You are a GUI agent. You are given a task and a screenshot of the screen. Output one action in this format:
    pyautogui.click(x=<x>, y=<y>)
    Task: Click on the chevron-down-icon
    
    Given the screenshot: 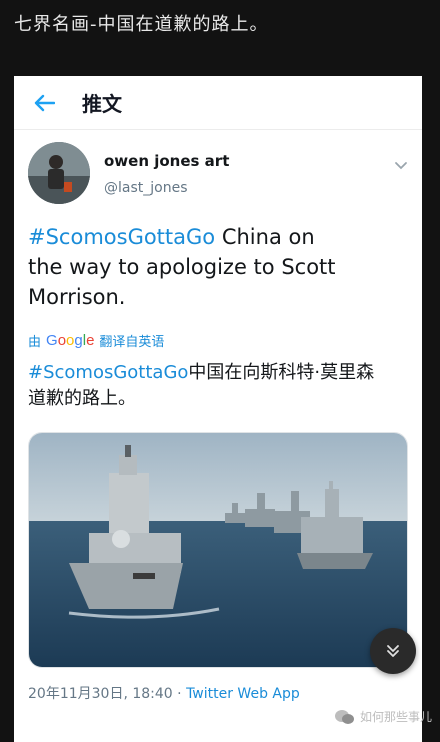 What is the action you would take?
    pyautogui.click(x=401, y=166)
    